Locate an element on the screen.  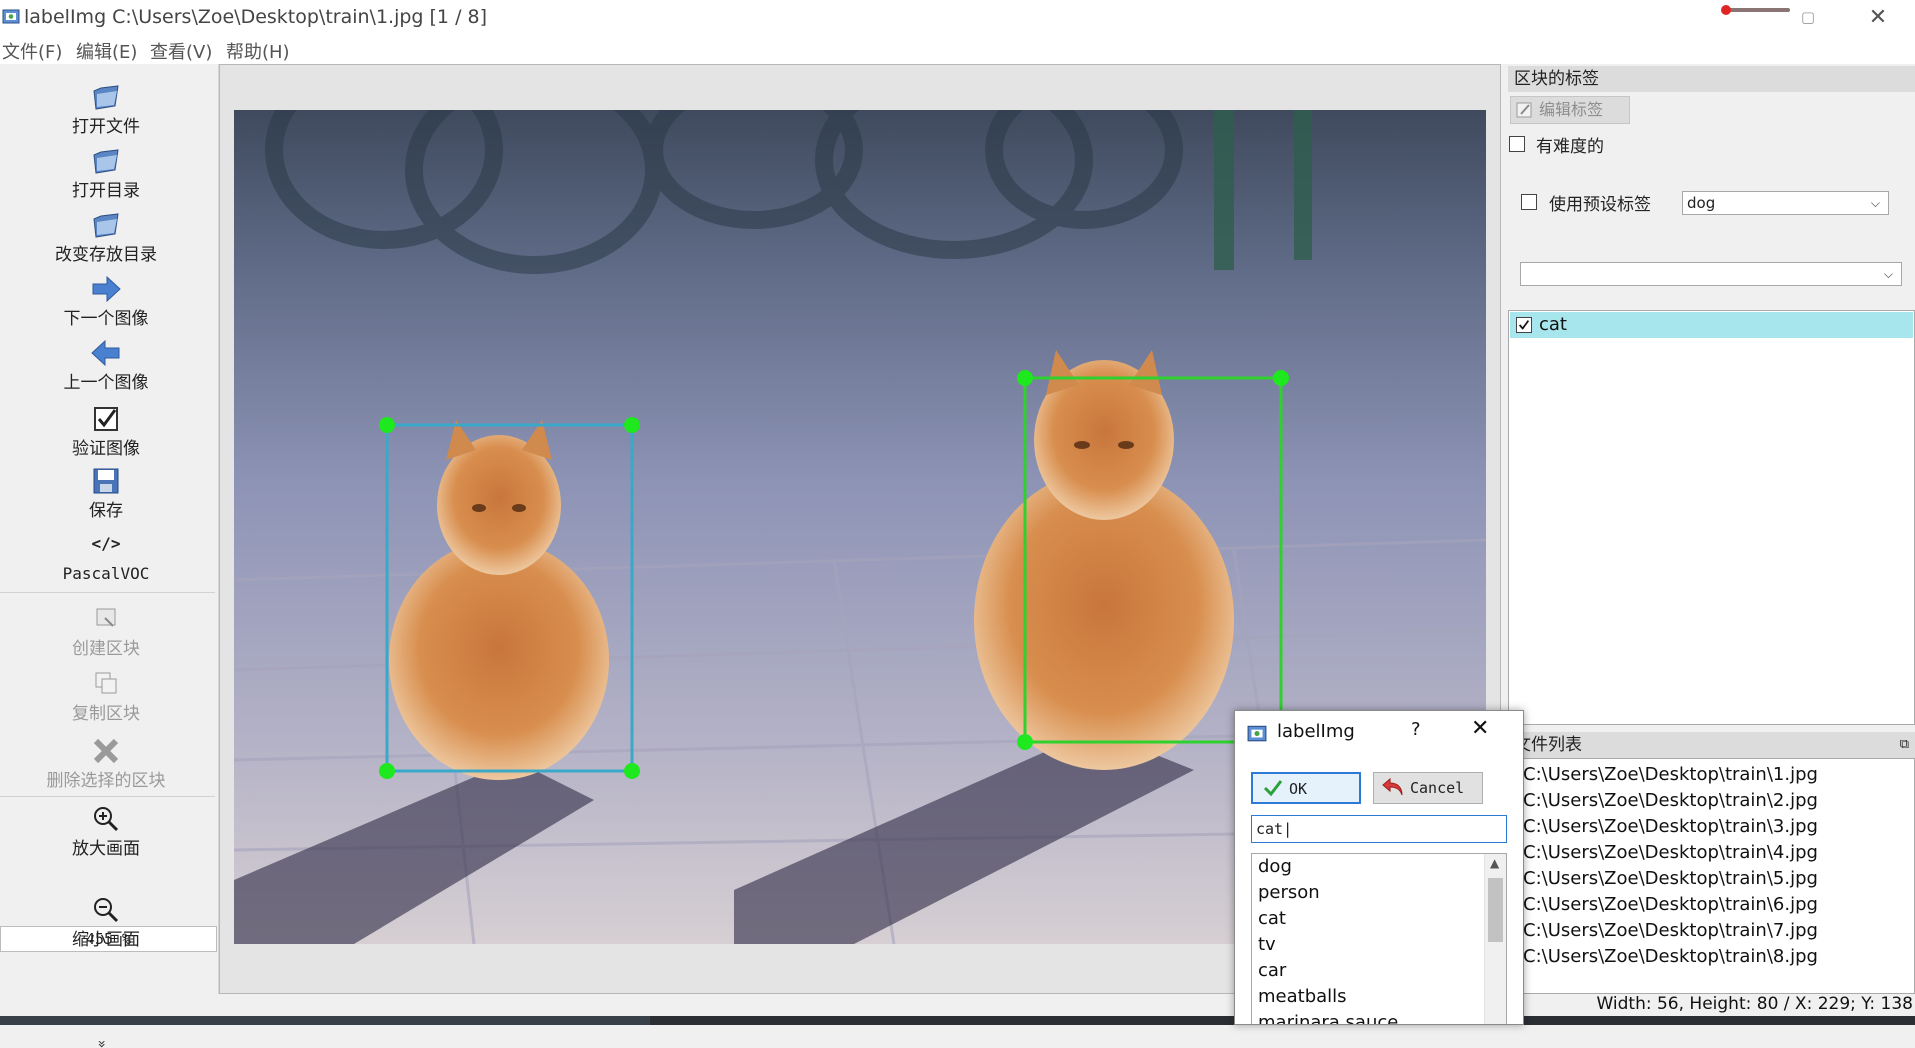
zoom-in-label: 放大画面 is located at coordinates (106, 849).